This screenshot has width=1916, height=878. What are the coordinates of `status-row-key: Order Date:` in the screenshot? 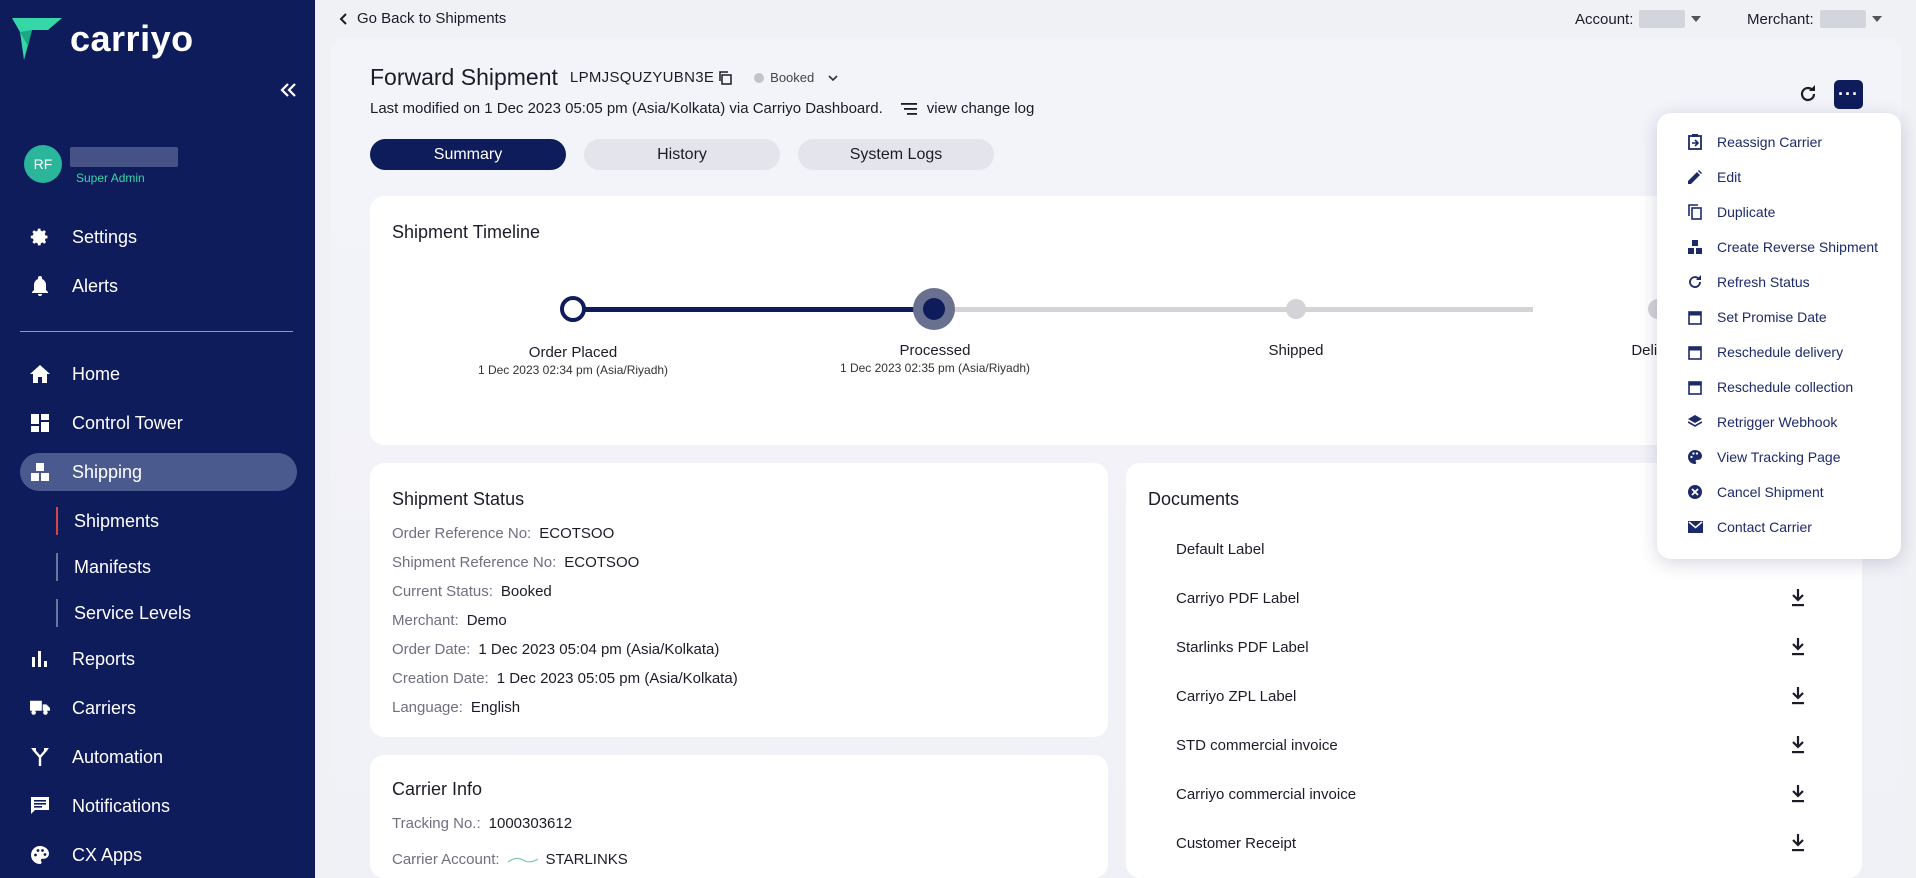 It's located at (431, 649).